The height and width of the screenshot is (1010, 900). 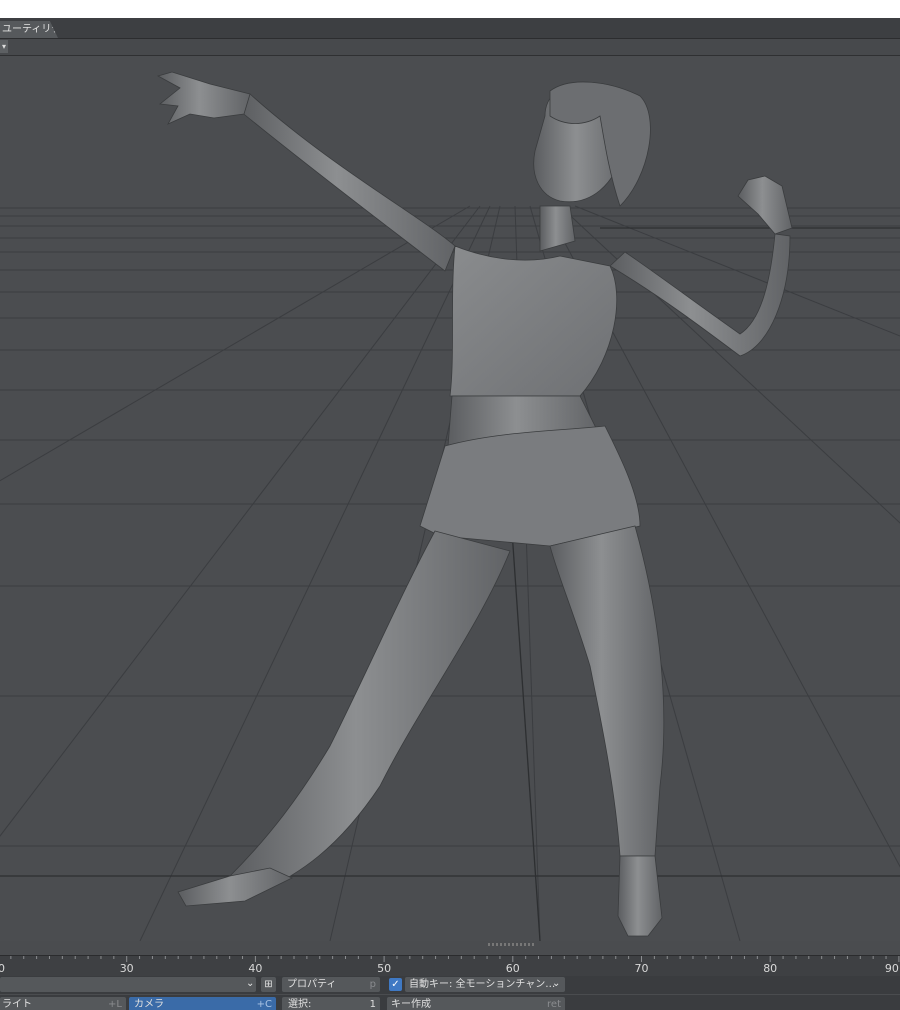 I want to click on grid-axis-z, so click(x=526, y=735).